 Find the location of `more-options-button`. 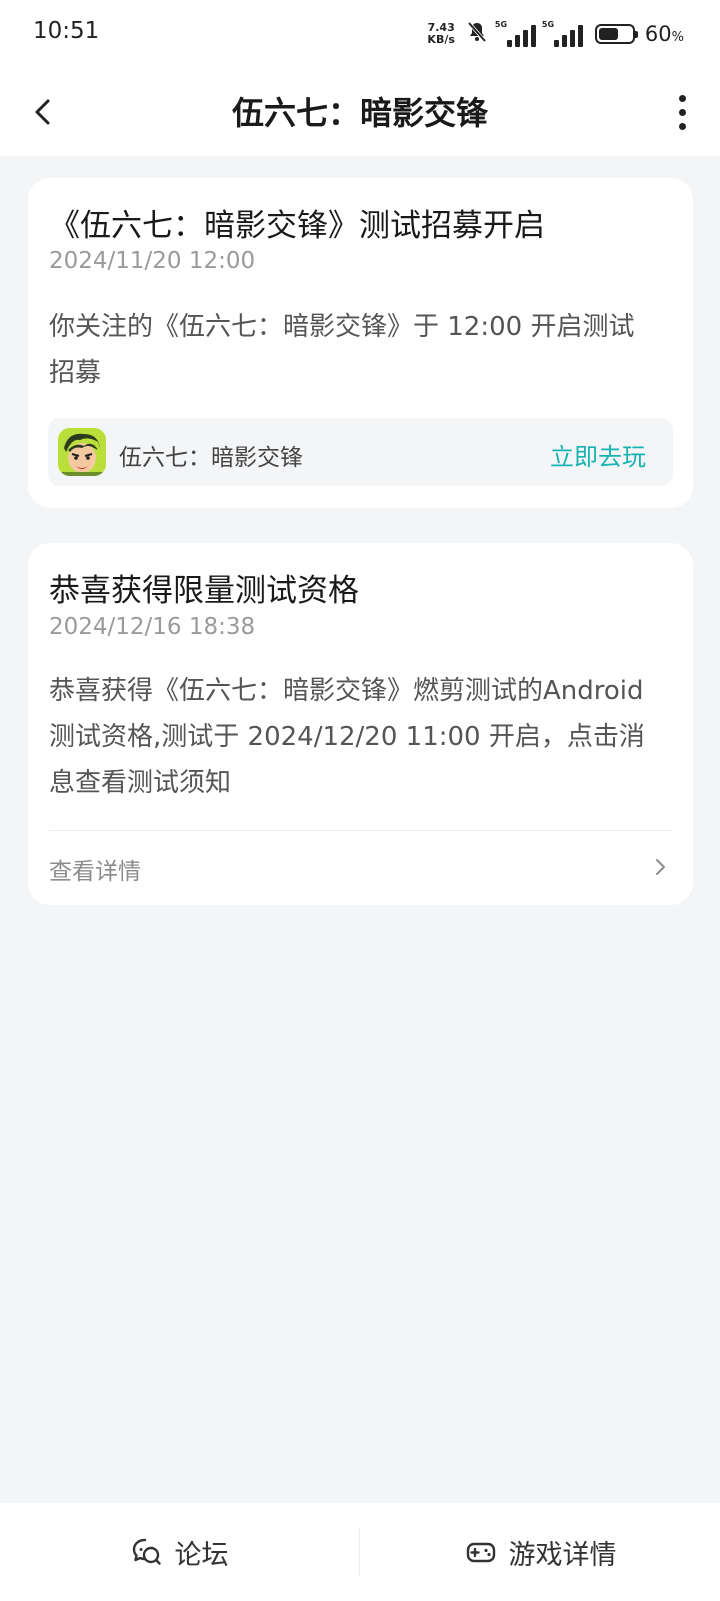

more-options-button is located at coordinates (682, 112).